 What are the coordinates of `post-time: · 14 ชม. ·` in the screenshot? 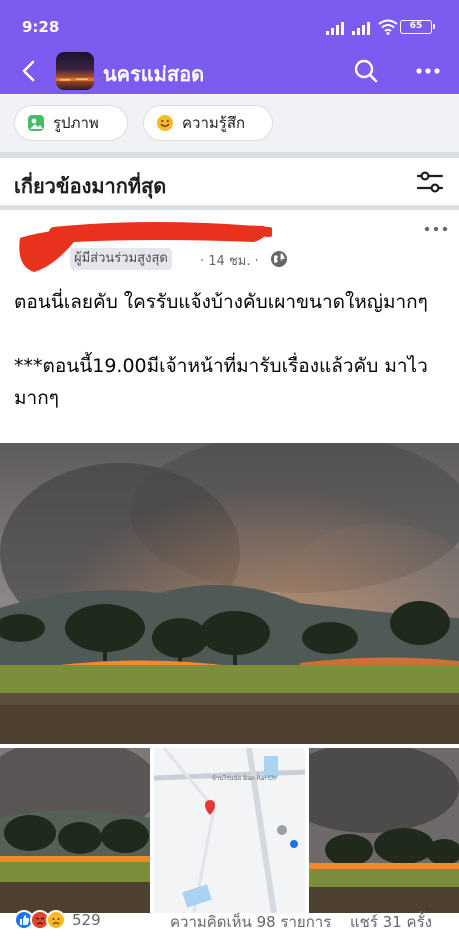 It's located at (229, 260).